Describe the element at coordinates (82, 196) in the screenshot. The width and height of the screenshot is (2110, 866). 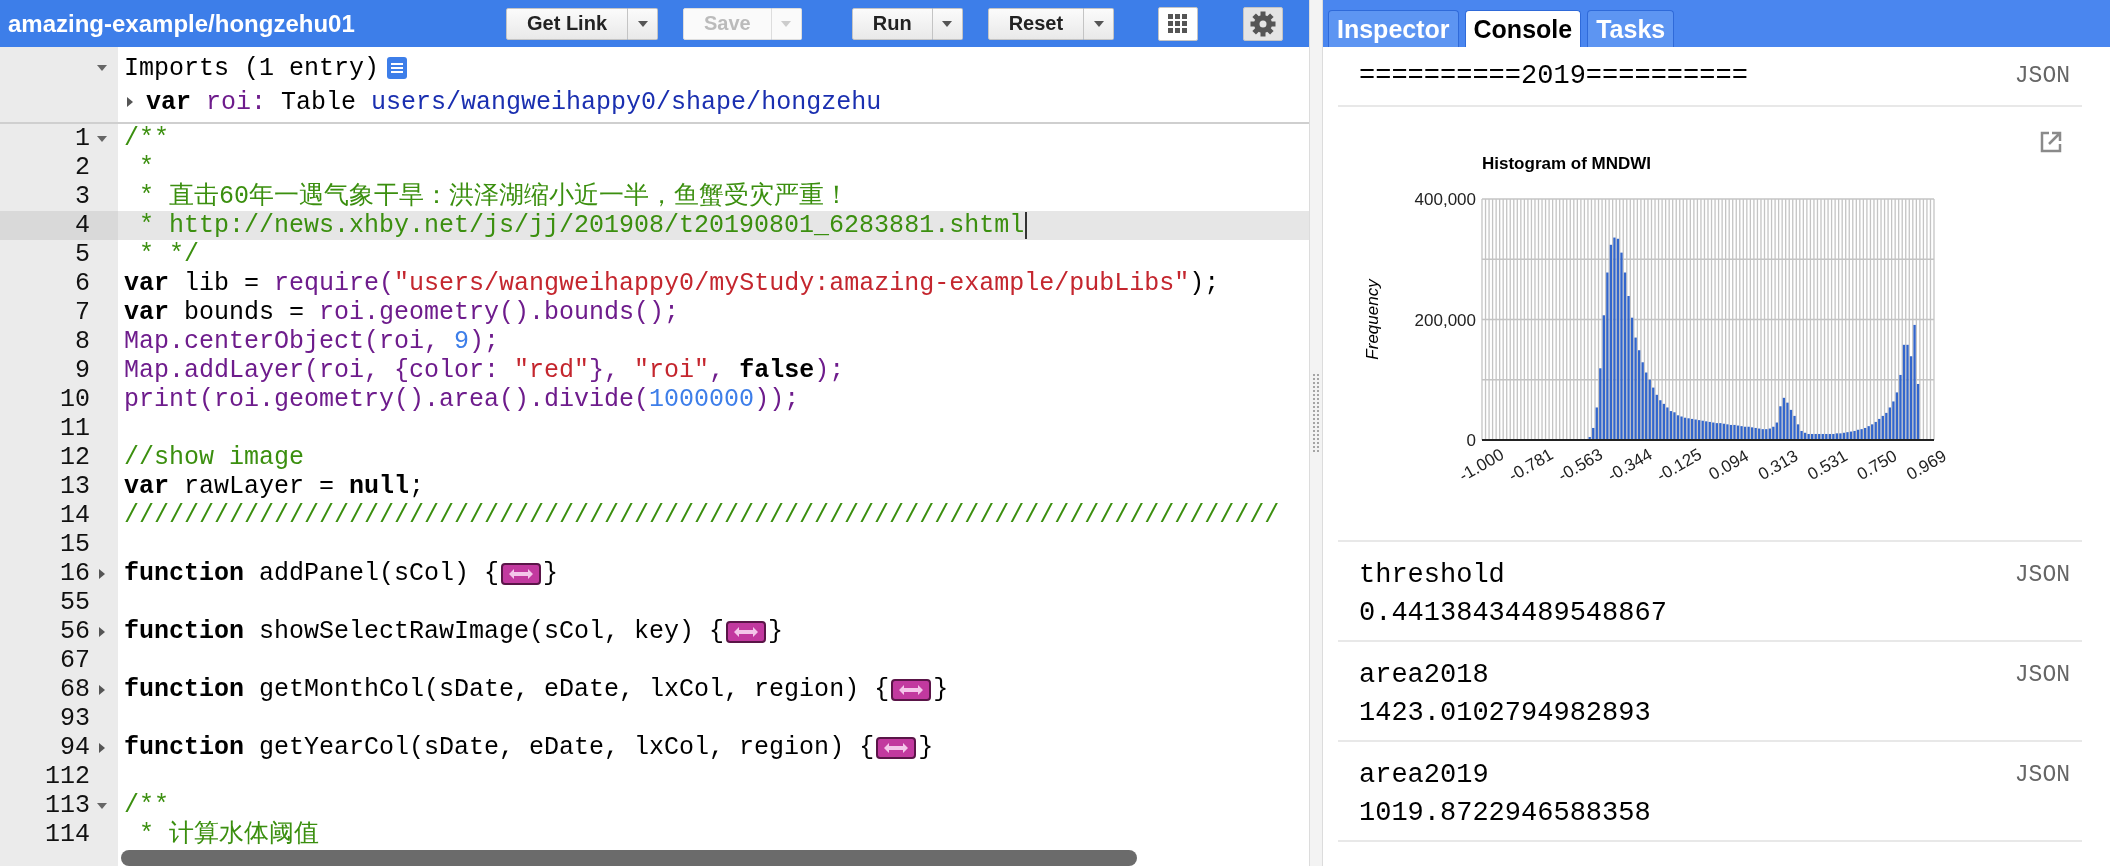
I see `line-number: 3` at that location.